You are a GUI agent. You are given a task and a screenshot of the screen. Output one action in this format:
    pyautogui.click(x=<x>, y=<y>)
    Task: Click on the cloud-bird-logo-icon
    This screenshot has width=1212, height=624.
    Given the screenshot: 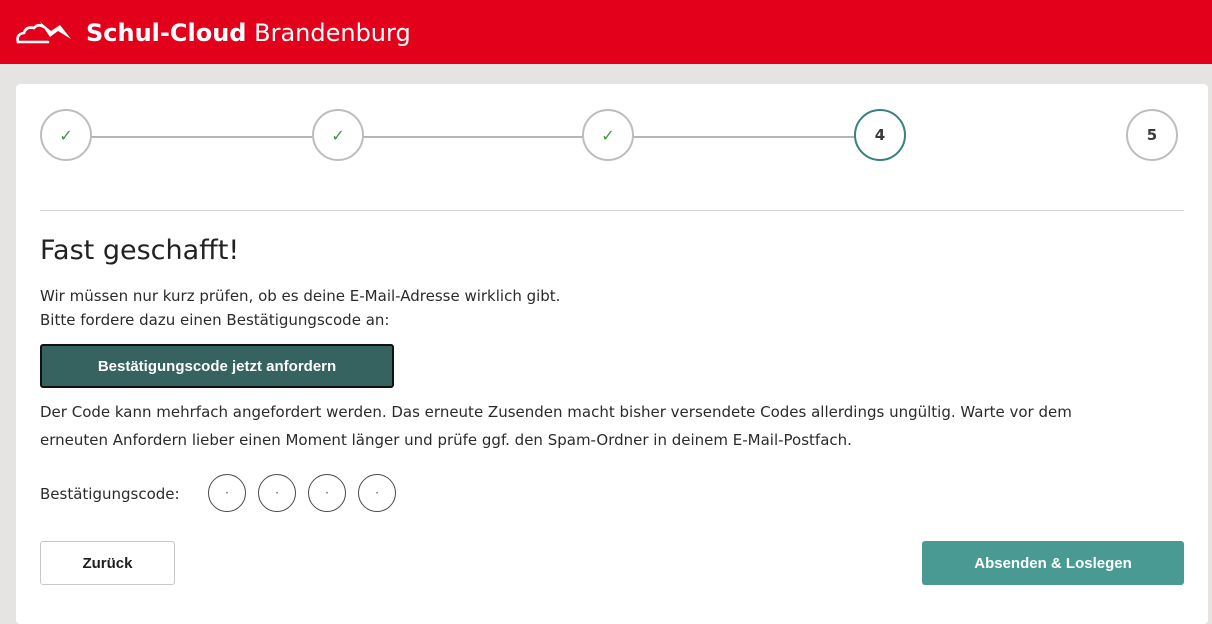 What is the action you would take?
    pyautogui.click(x=44, y=30)
    